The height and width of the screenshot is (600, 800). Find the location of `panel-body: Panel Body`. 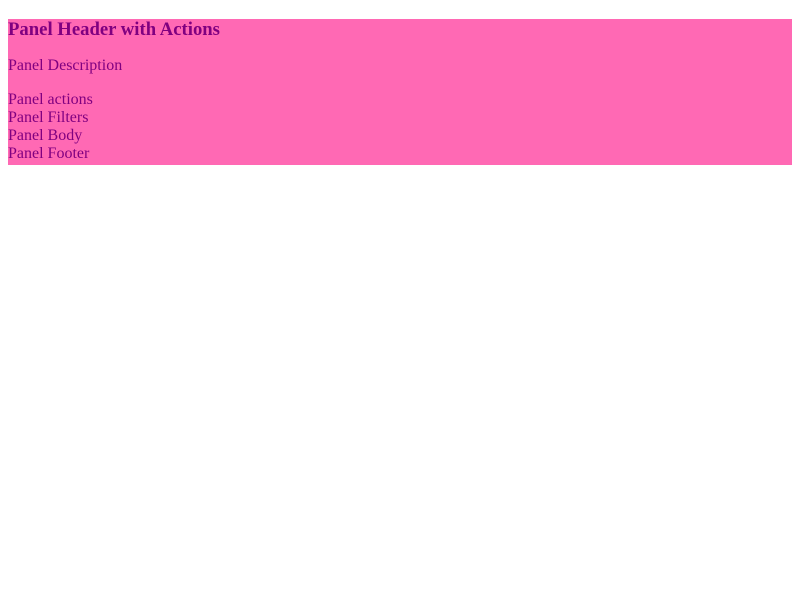

panel-body: Panel Body is located at coordinates (45, 135).